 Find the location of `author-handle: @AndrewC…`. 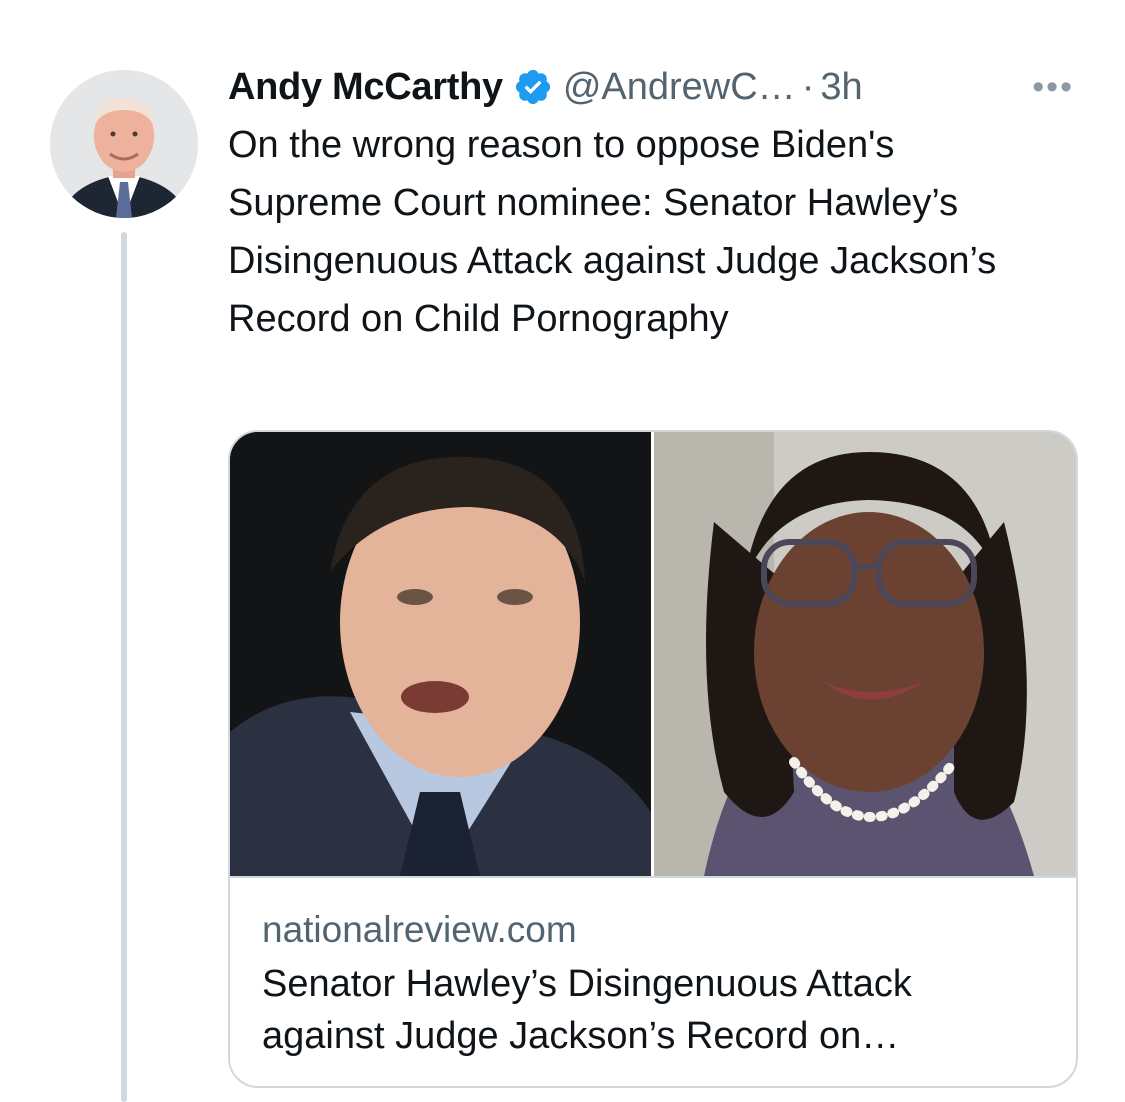

author-handle: @AndrewC… is located at coordinates (679, 87).